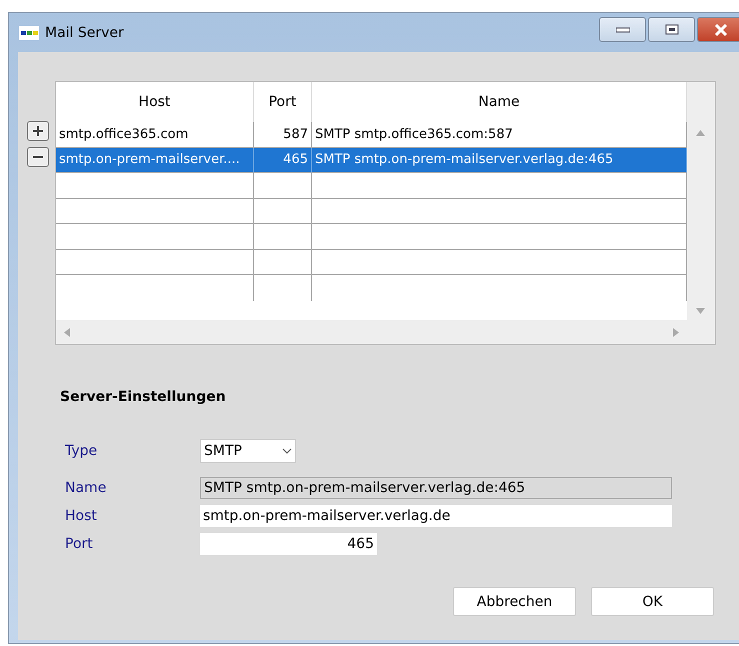 The width and height of the screenshot is (739, 646). I want to click on port-field: 465, so click(288, 544).